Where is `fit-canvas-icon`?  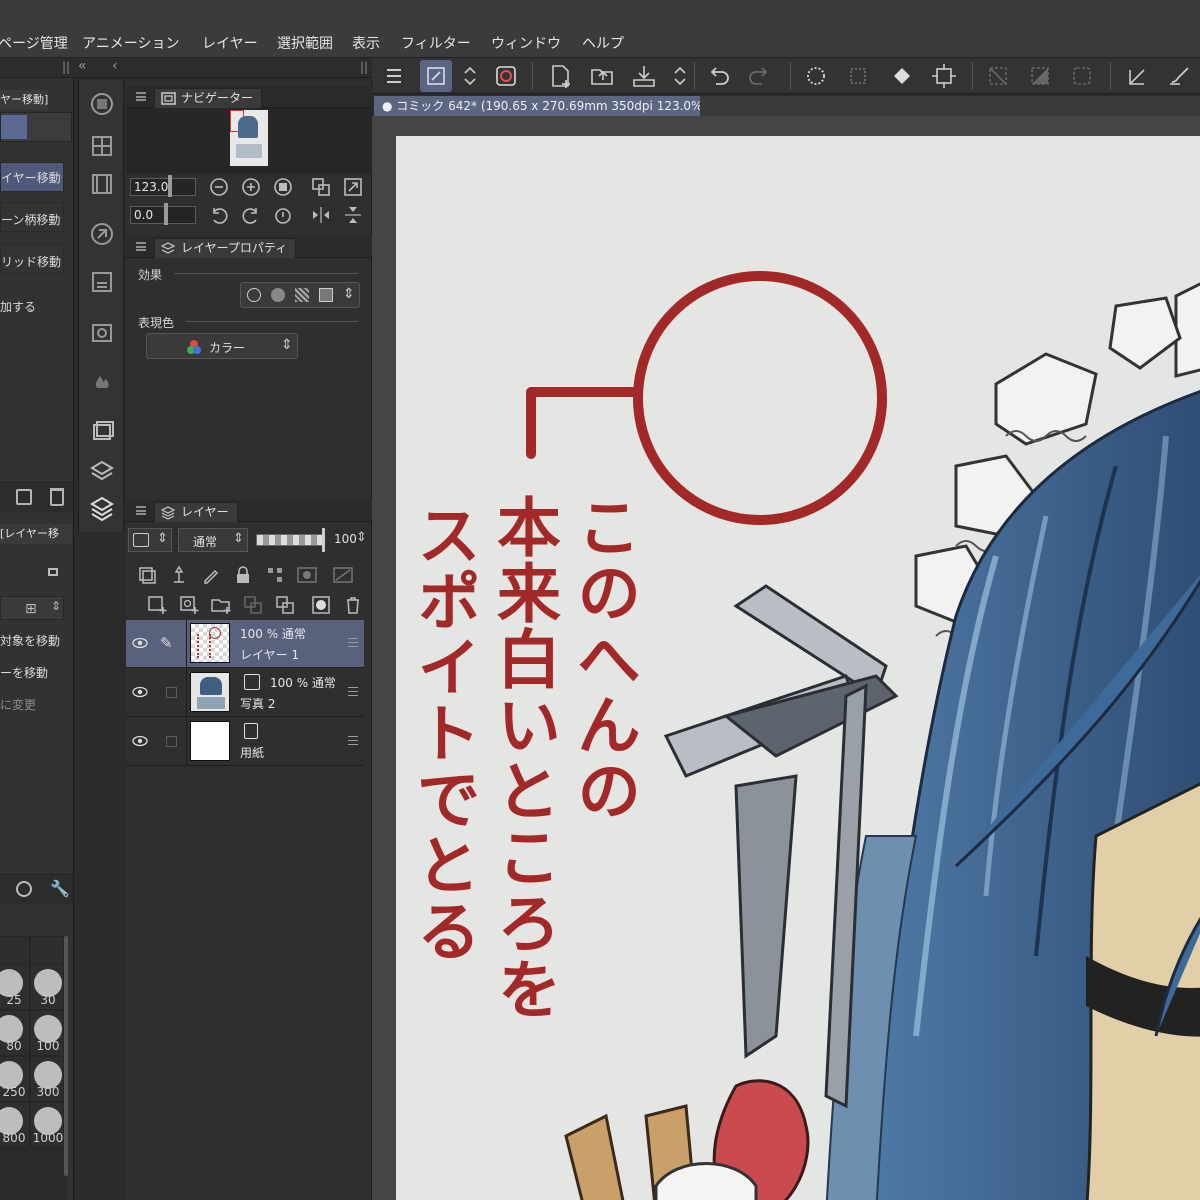 fit-canvas-icon is located at coordinates (353, 187).